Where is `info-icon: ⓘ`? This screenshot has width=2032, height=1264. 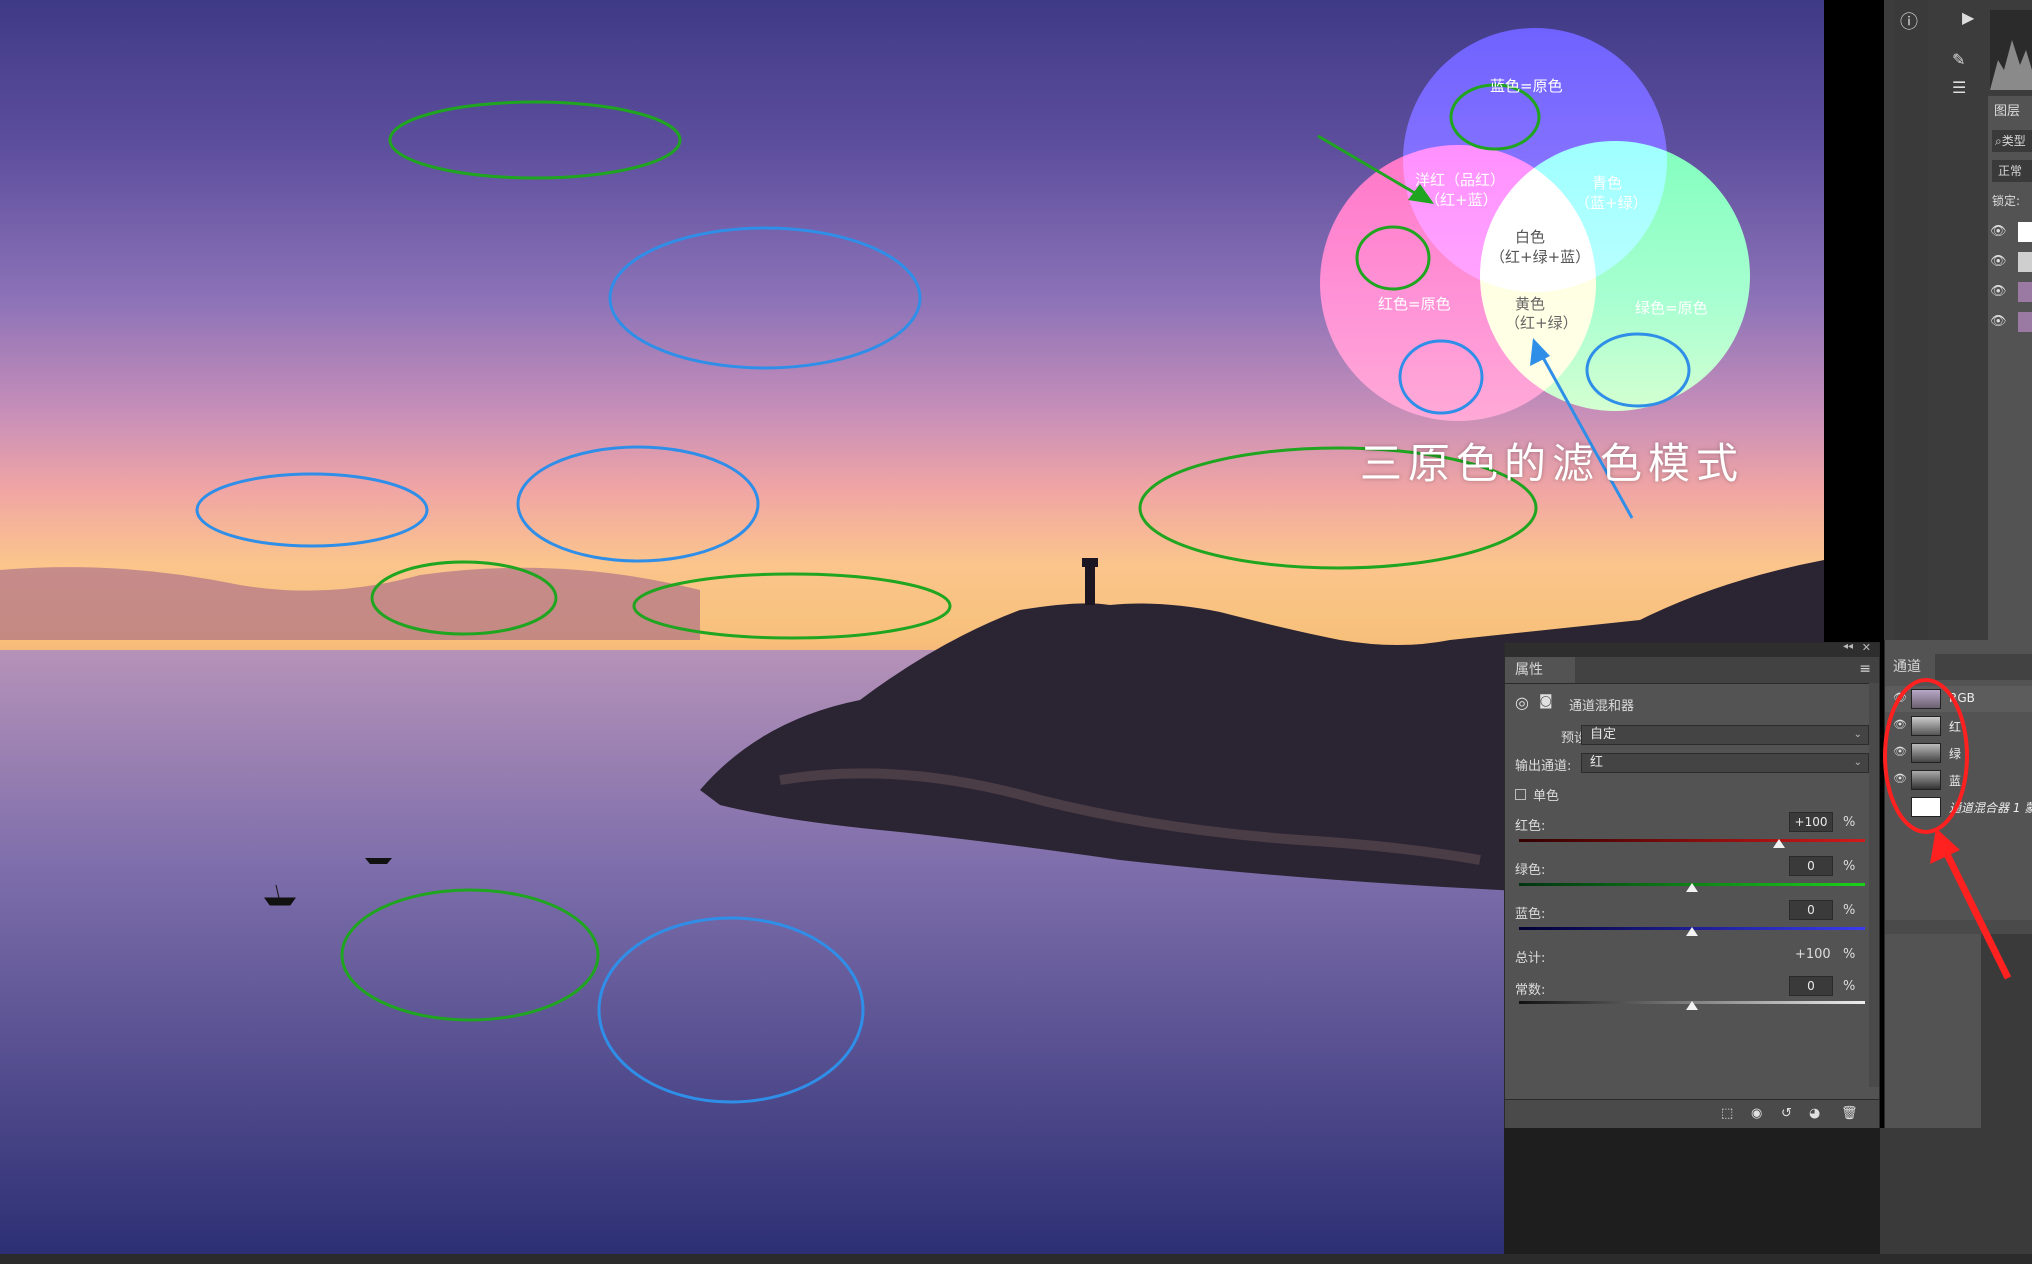
info-icon: ⓘ is located at coordinates (1909, 21).